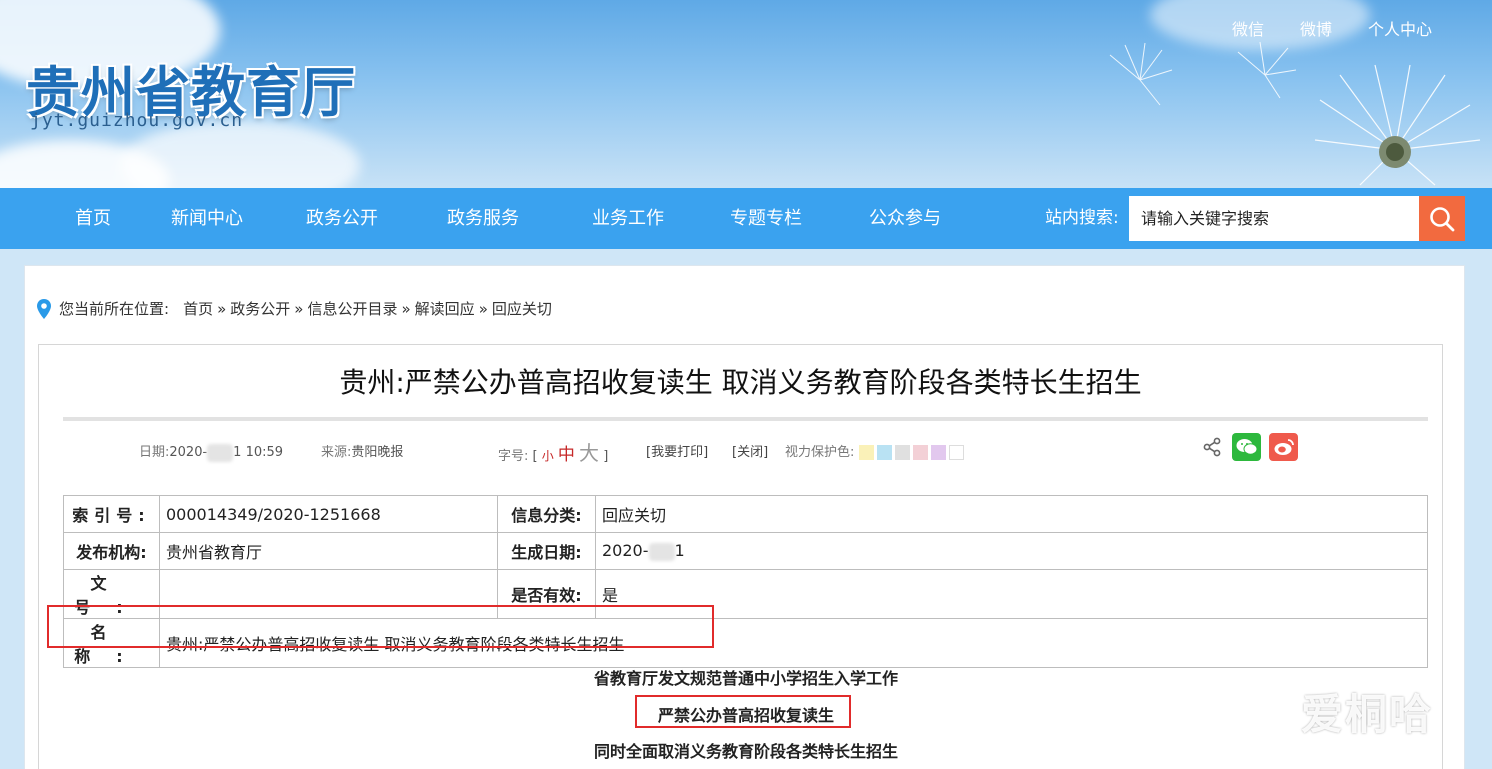 The width and height of the screenshot is (1492, 769). I want to click on valid-value: 是, so click(1011, 594).